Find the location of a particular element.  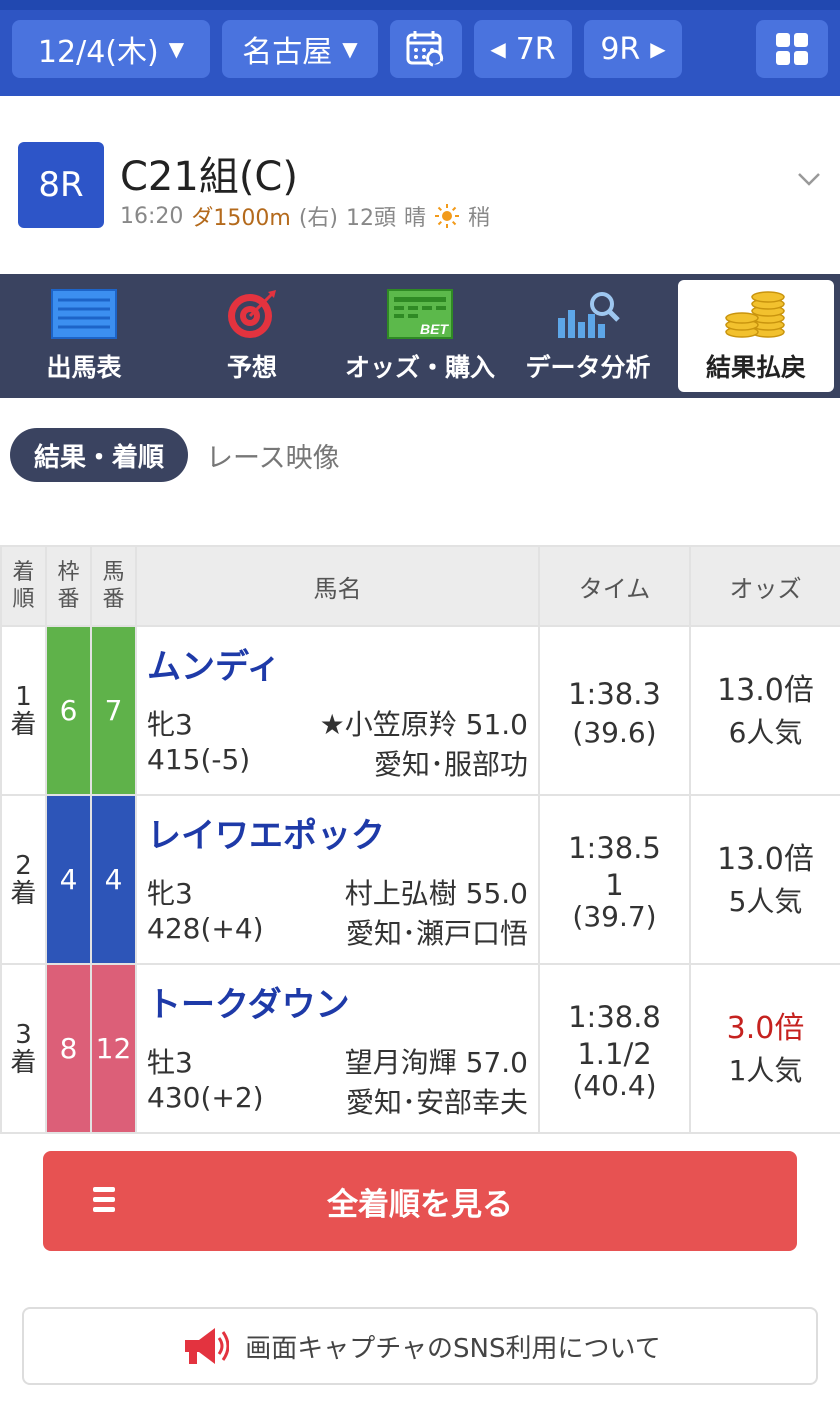

date-selector: 12/4(木) ▼ is located at coordinates (111, 49).